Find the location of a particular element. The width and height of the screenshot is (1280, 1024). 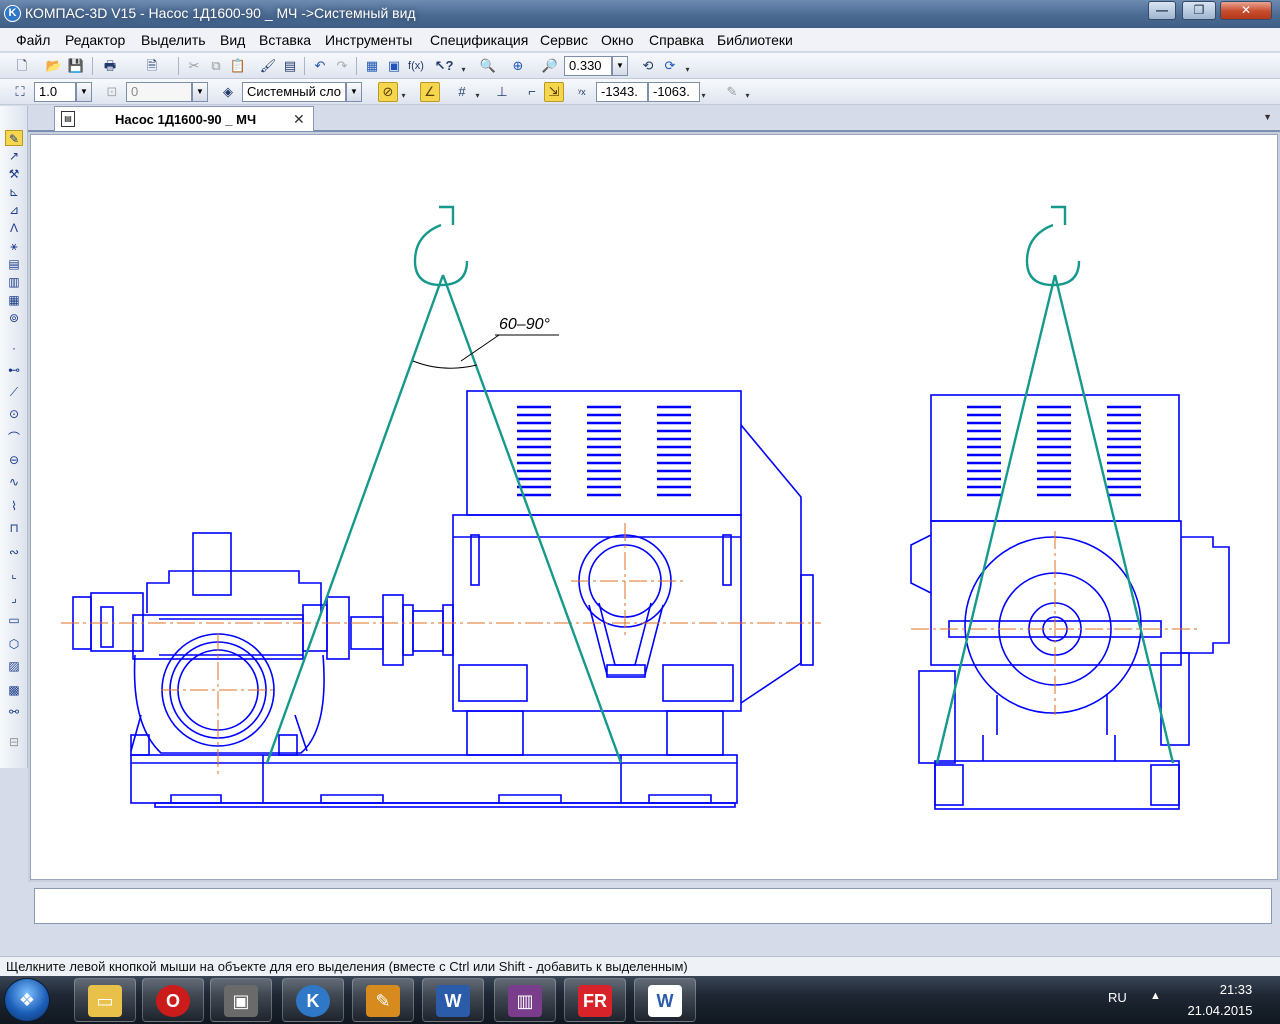

properties-icon: ▤ is located at coordinates (290, 66).